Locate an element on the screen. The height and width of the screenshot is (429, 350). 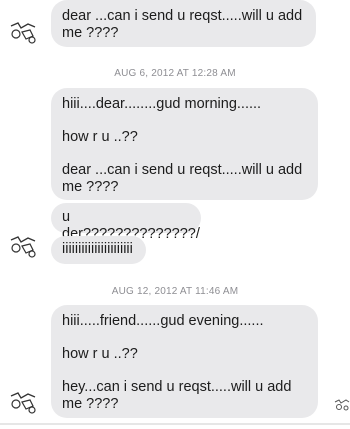
message-bubble: u der??????????????/ is located at coordinates (126, 222).